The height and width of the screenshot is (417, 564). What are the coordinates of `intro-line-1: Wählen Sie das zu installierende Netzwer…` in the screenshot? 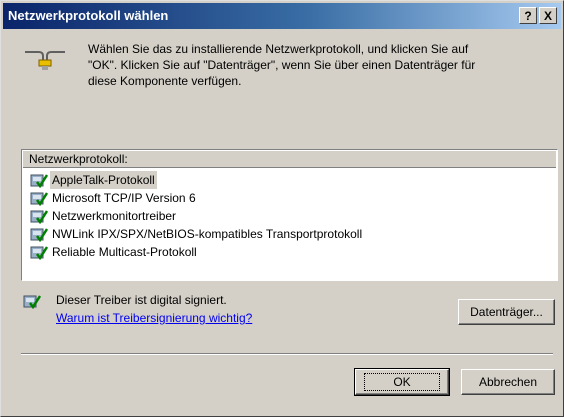 It's located at (278, 49).